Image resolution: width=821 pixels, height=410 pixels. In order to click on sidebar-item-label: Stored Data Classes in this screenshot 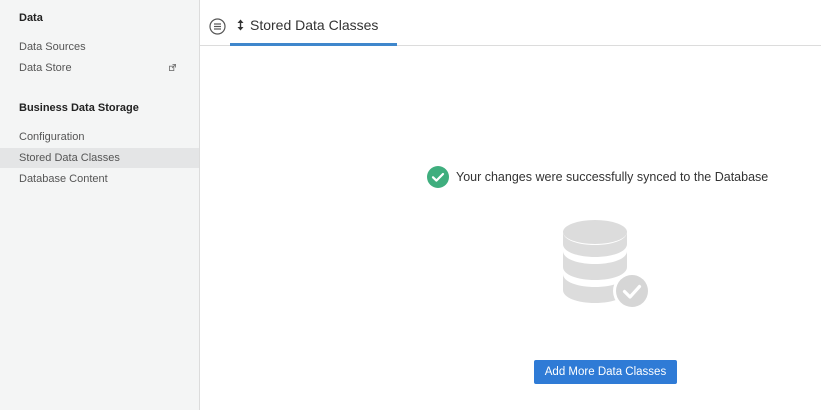, I will do `click(69, 158)`.